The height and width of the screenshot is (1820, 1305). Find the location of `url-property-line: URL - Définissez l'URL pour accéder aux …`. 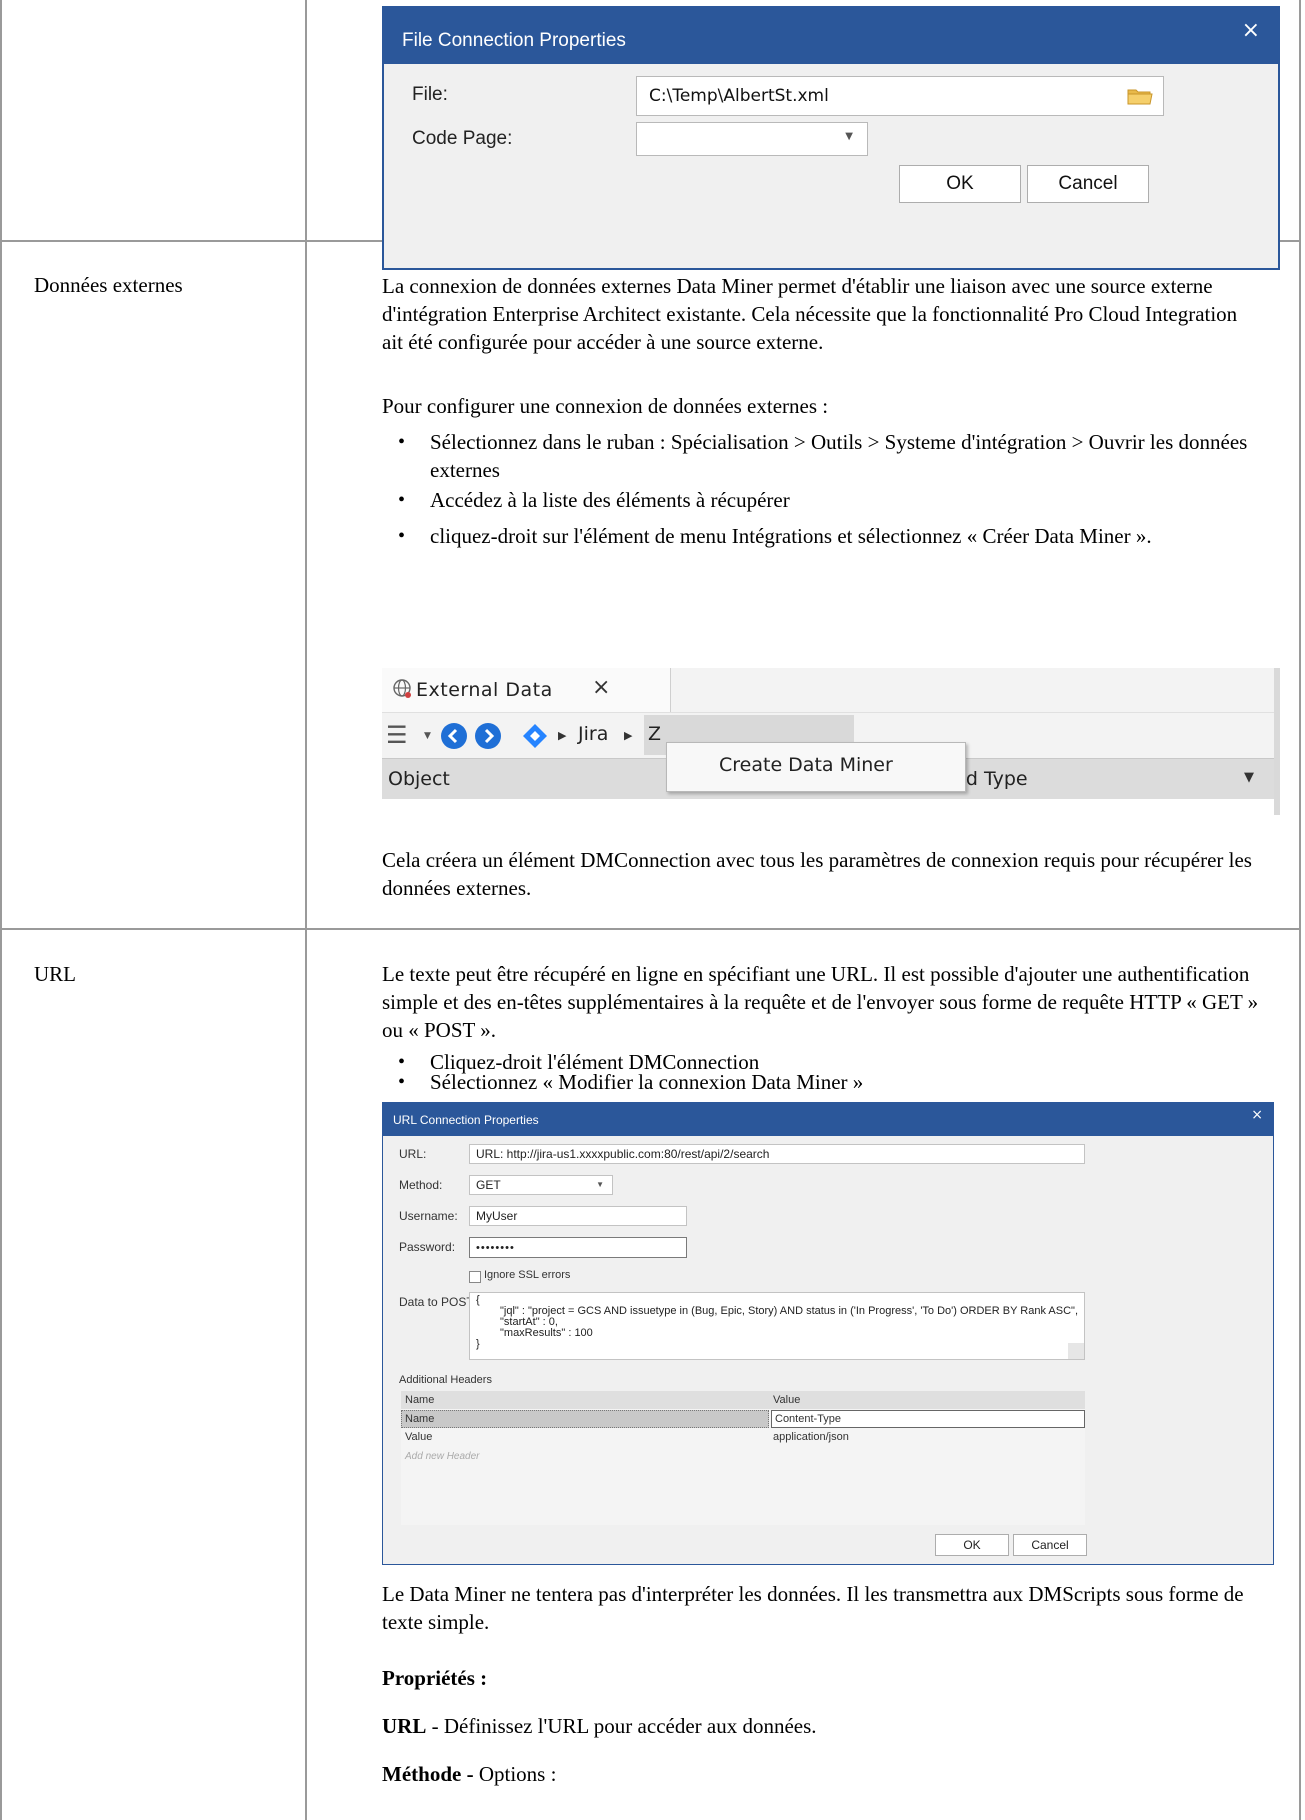

url-property-line: URL - Définissez l'URL pour accéder aux … is located at coordinates (599, 1726).